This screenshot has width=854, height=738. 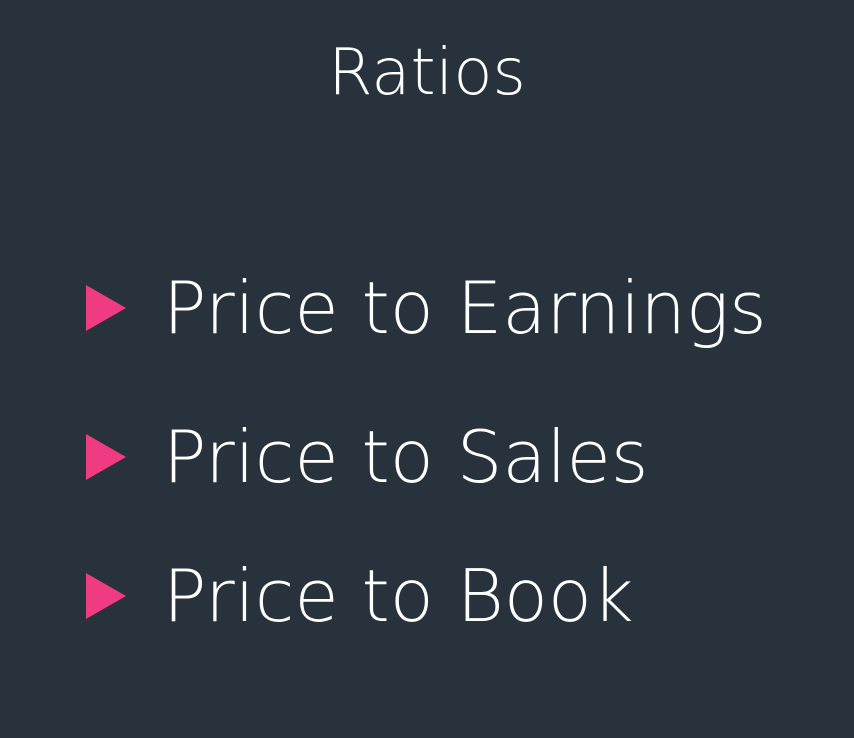 I want to click on bullet-item-price-to-book: Price to Book, so click(x=360, y=596).